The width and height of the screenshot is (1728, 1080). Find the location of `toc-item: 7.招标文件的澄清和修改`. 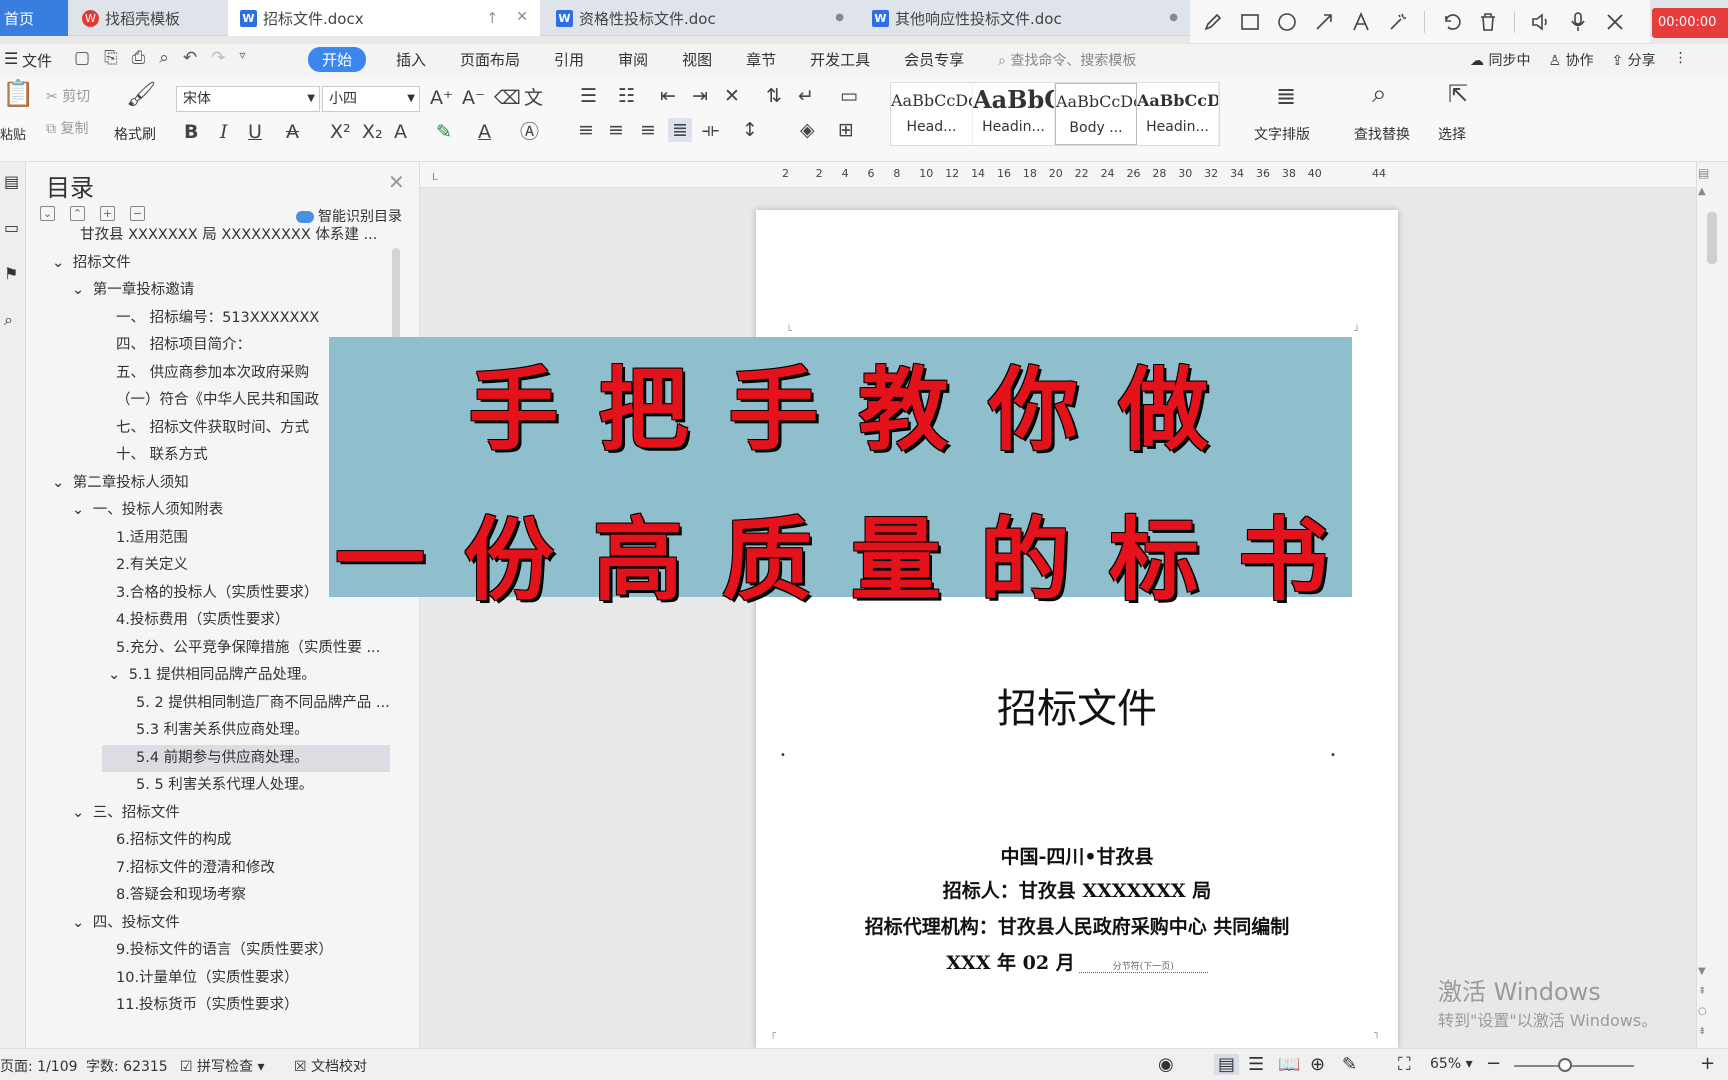

toc-item: 7.招标文件的澄清和修改 is located at coordinates (208, 868).